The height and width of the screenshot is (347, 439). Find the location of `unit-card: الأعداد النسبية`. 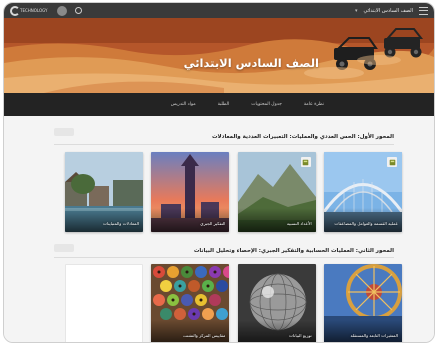

unit-card: الأعداد النسبية is located at coordinates (276, 192).